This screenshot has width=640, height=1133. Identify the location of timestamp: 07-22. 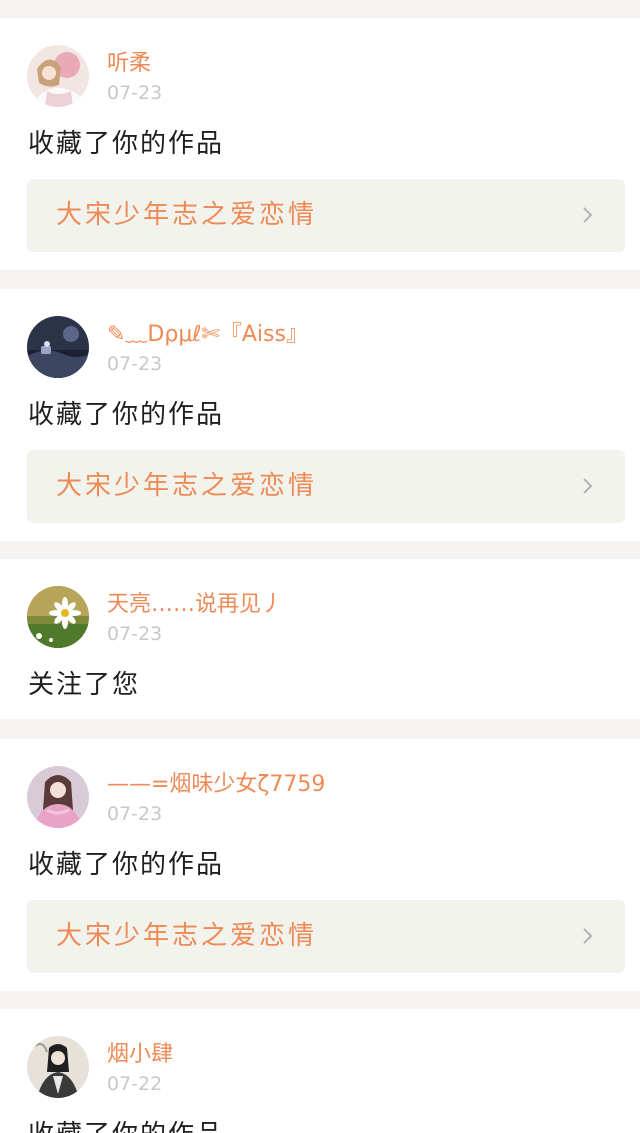
(135, 1084).